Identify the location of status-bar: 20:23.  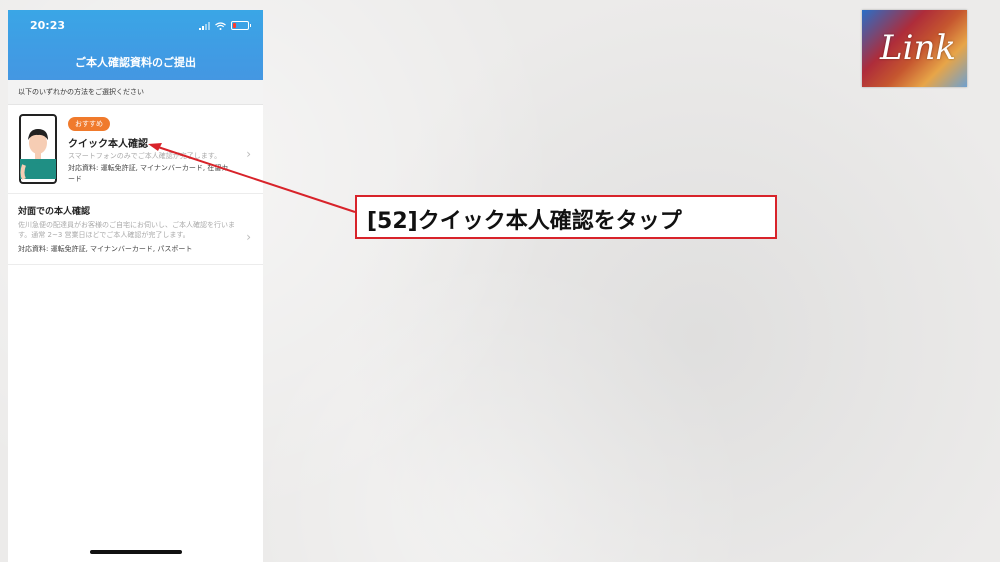
(135, 28).